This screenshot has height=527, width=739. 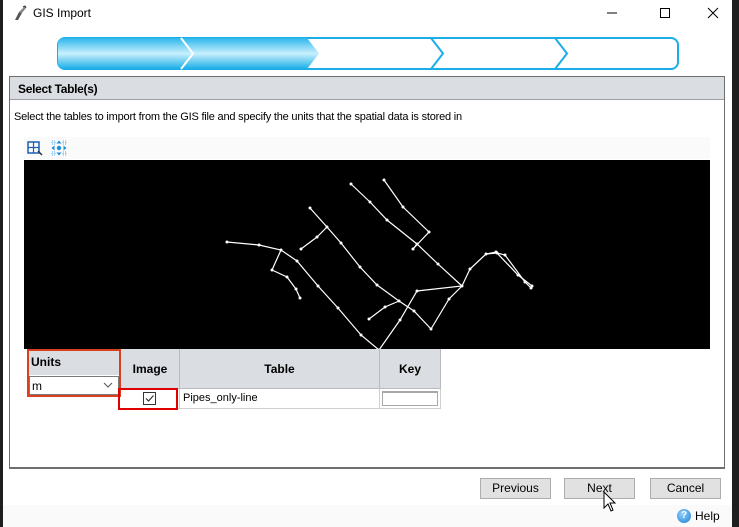 What do you see at coordinates (410, 369) in the screenshot?
I see `column-header-key: Key` at bounding box center [410, 369].